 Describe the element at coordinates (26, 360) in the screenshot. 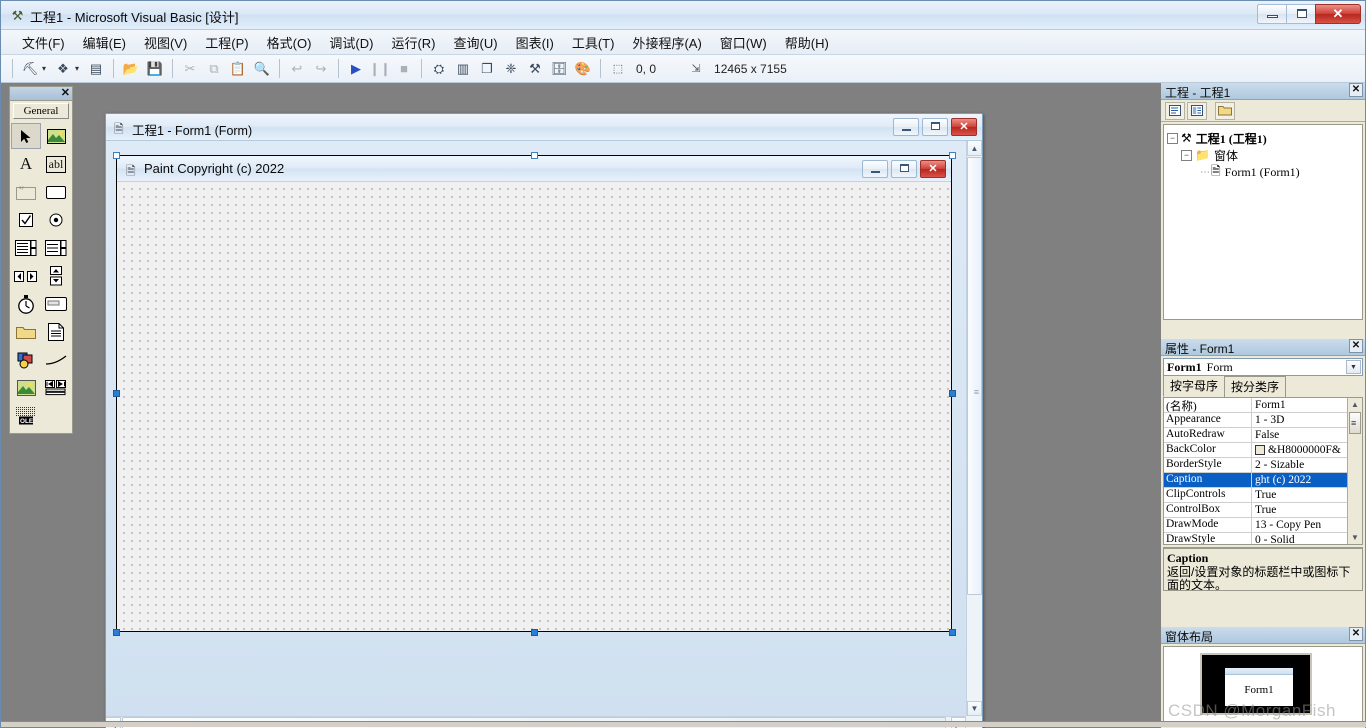

I see `tool-shape` at that location.